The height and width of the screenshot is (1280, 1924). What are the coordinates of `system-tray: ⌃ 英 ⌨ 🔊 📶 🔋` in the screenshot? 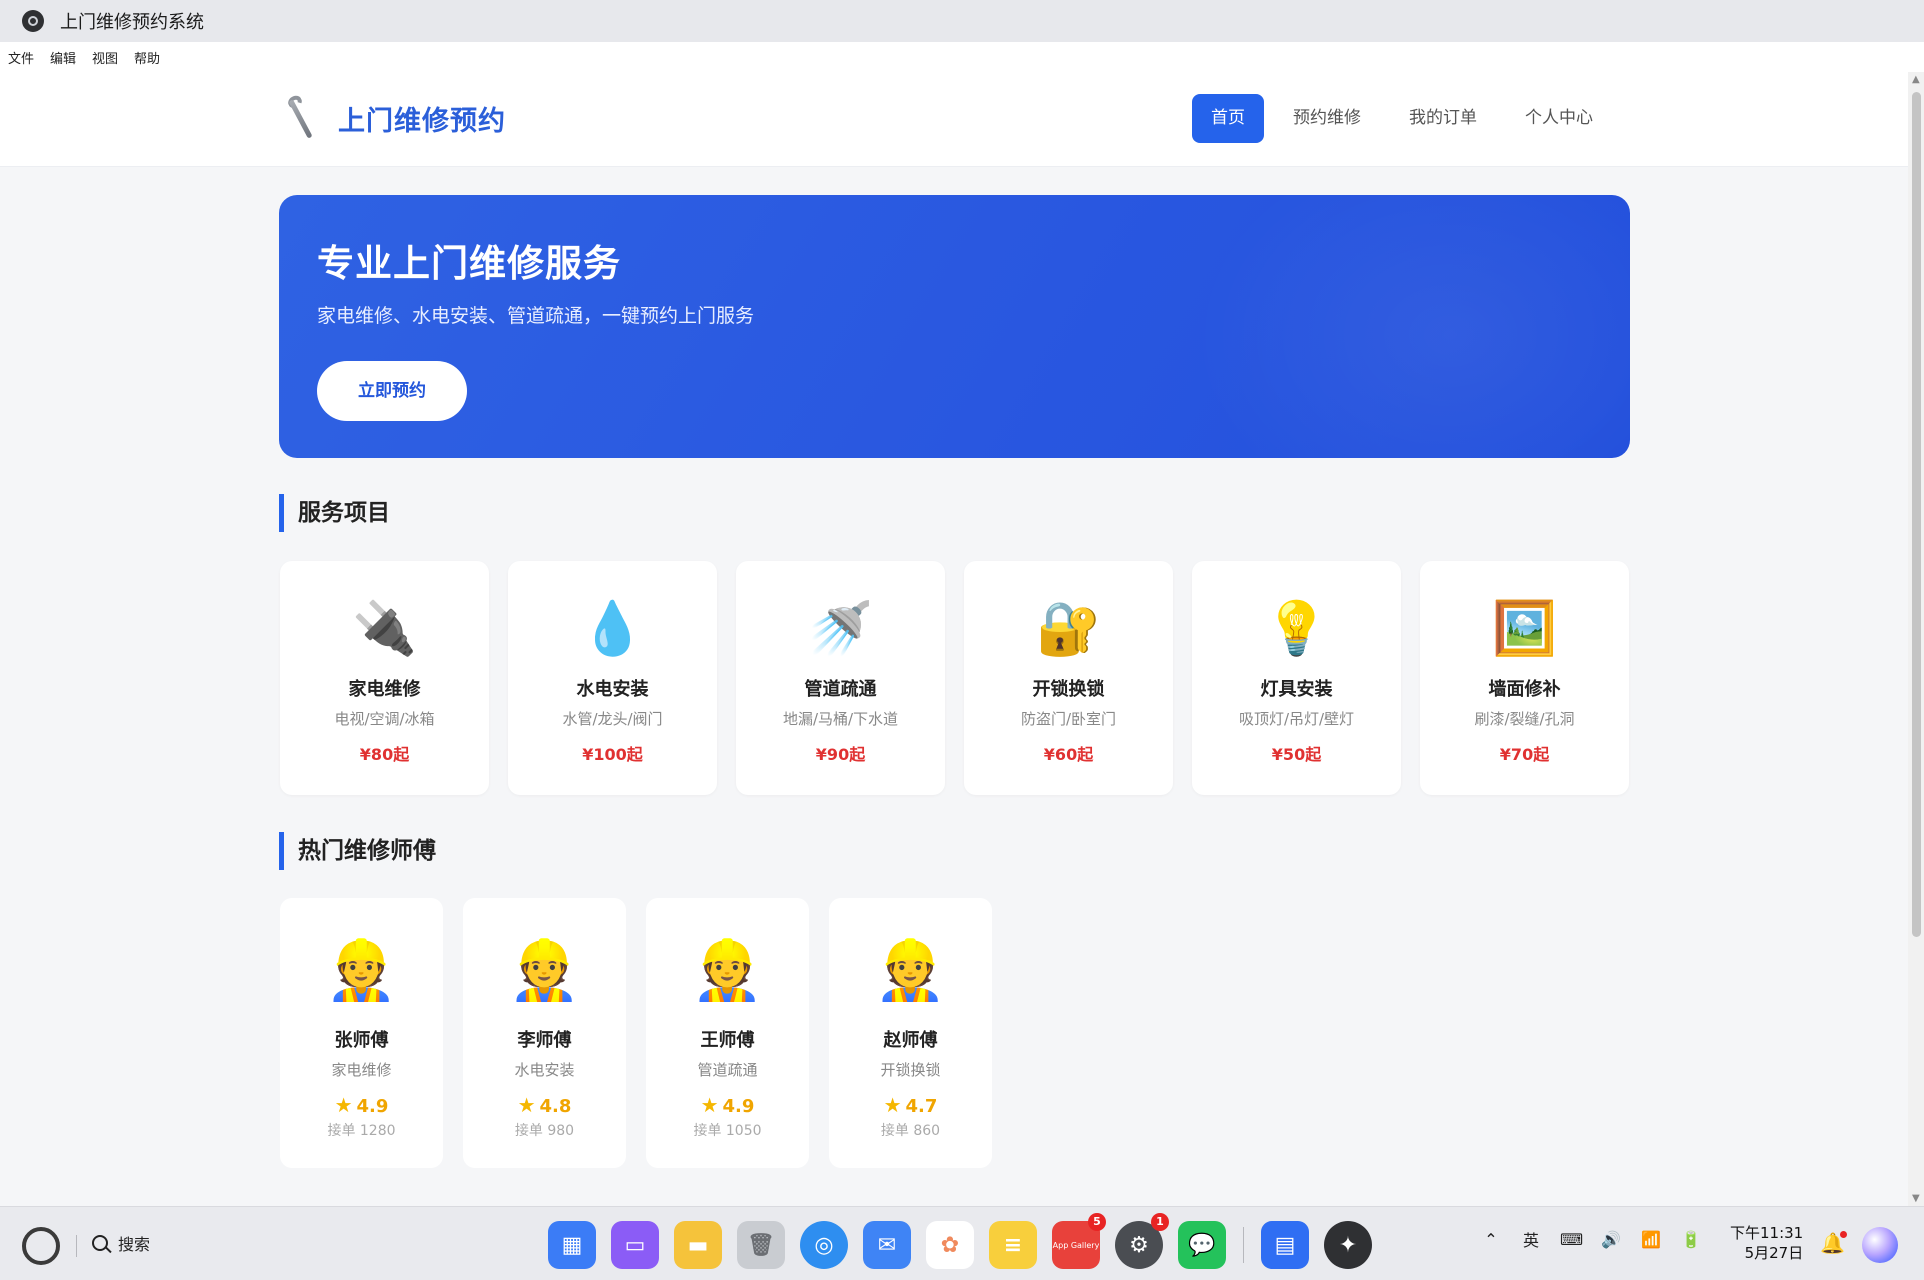 It's located at (1591, 1239).